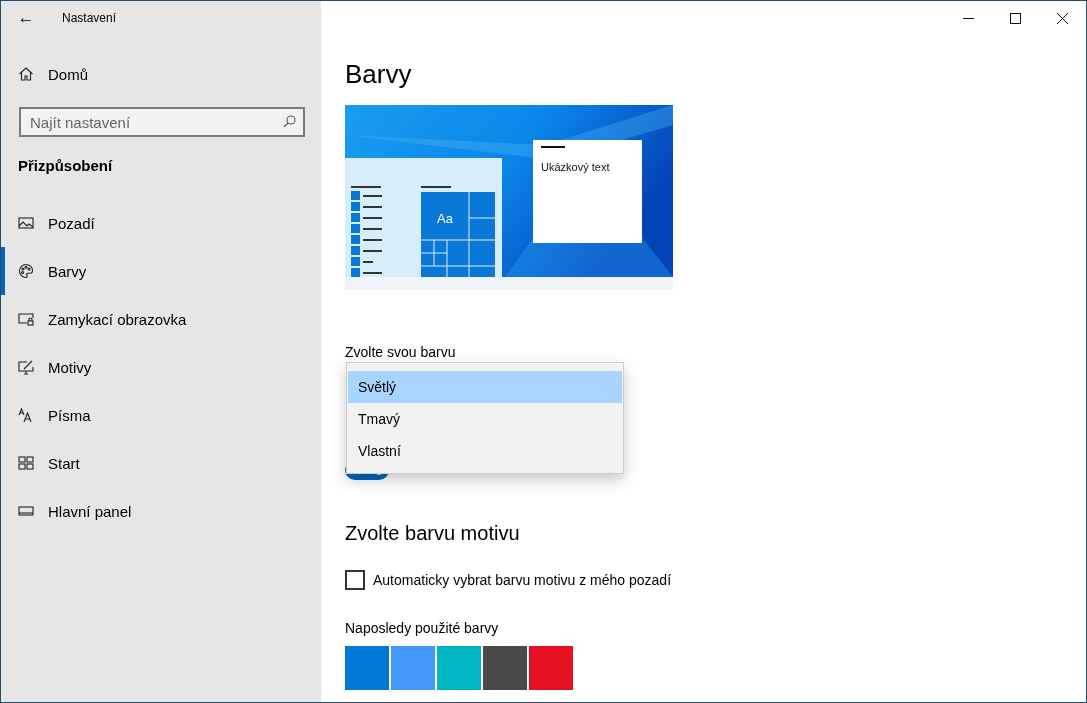  Describe the element at coordinates (161, 367) in the screenshot. I see `sidebar-item: Motivy` at that location.